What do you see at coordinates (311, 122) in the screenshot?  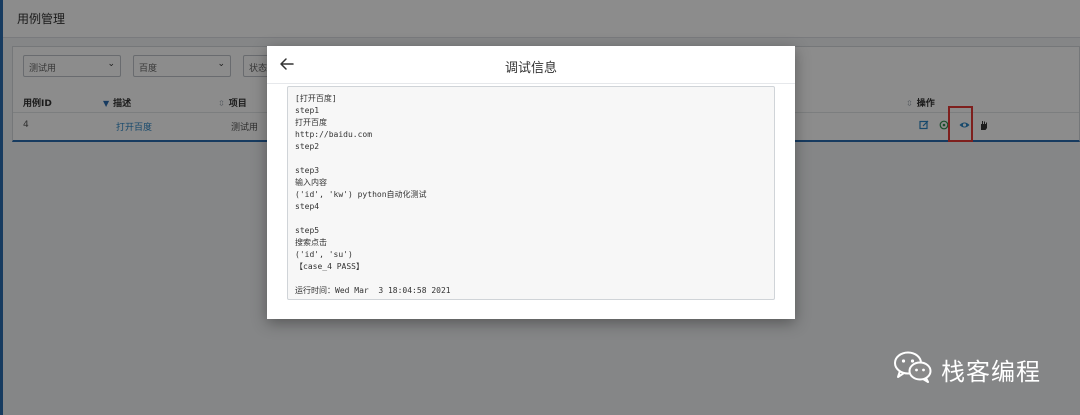 I see `log-line: 打开百度` at bounding box center [311, 122].